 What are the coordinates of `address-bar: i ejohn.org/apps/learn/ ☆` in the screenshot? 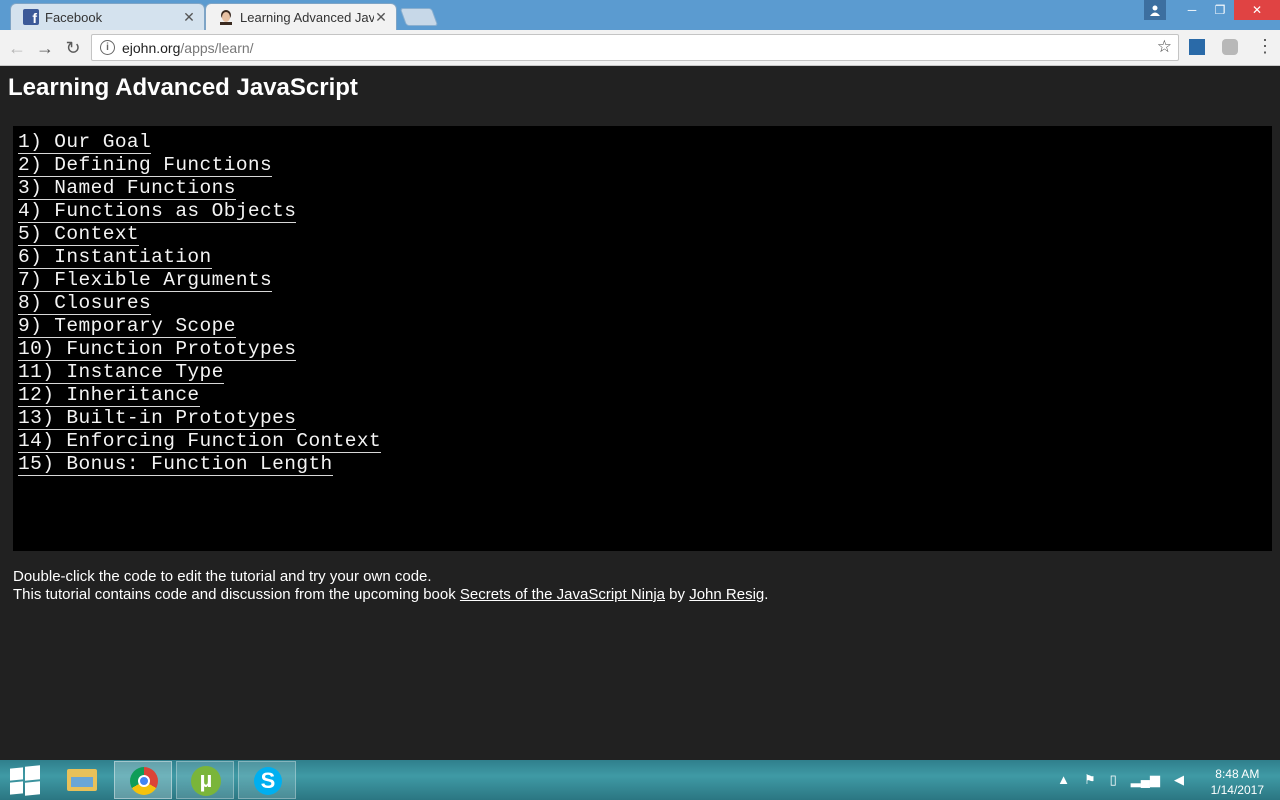 It's located at (635, 47).